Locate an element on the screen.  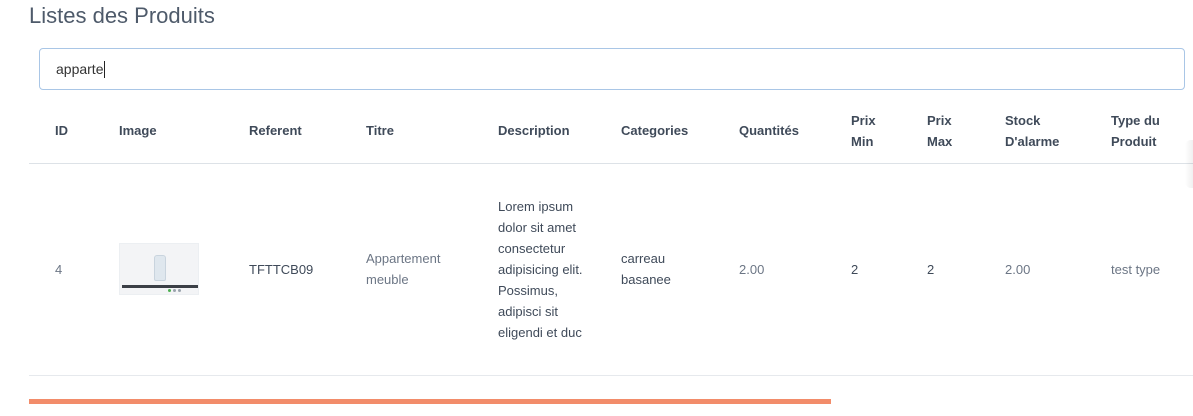
cell-type-produit: test type is located at coordinates (1139, 269).